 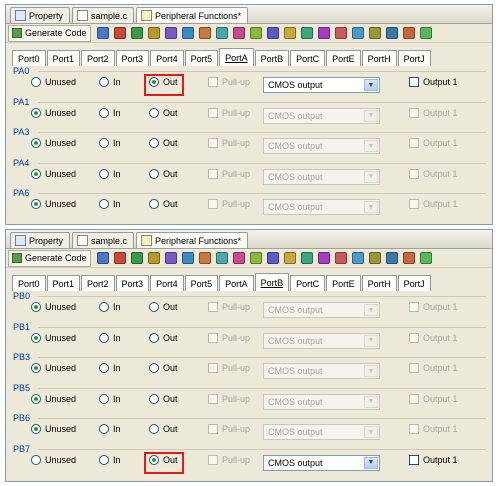 What do you see at coordinates (273, 258) in the screenshot?
I see `toolbar-tool-11-icon` at bounding box center [273, 258].